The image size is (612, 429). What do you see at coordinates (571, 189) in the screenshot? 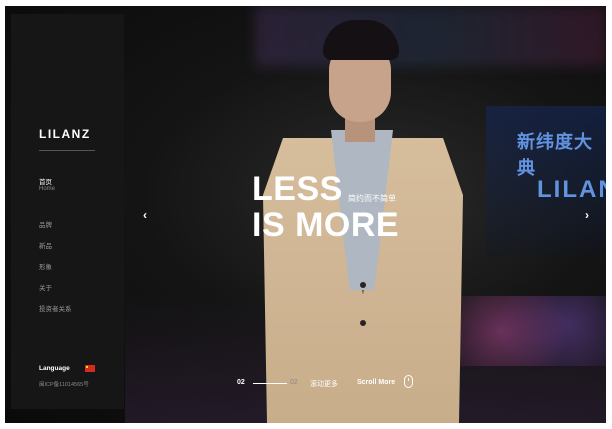
I see `led-screen-text-2: LILAN` at bounding box center [571, 189].